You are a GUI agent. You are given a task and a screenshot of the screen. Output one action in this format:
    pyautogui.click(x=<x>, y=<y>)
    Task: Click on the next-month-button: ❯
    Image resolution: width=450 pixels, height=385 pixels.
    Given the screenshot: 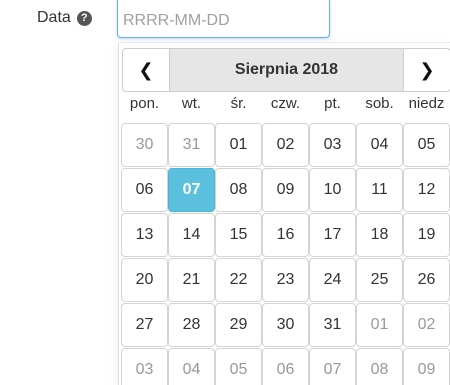 What is the action you would take?
    pyautogui.click(x=426, y=70)
    